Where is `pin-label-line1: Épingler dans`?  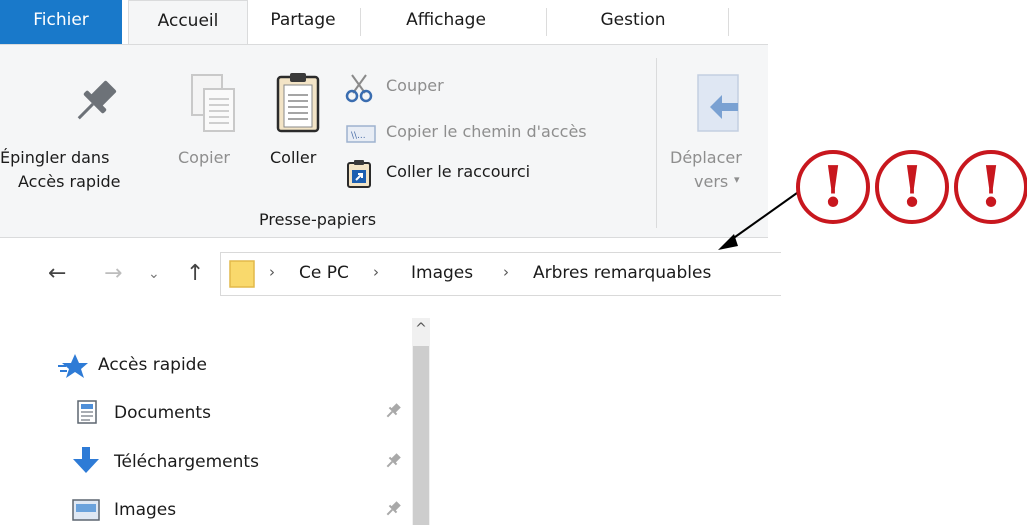
pin-label-line1: Épingler dans is located at coordinates (55, 157).